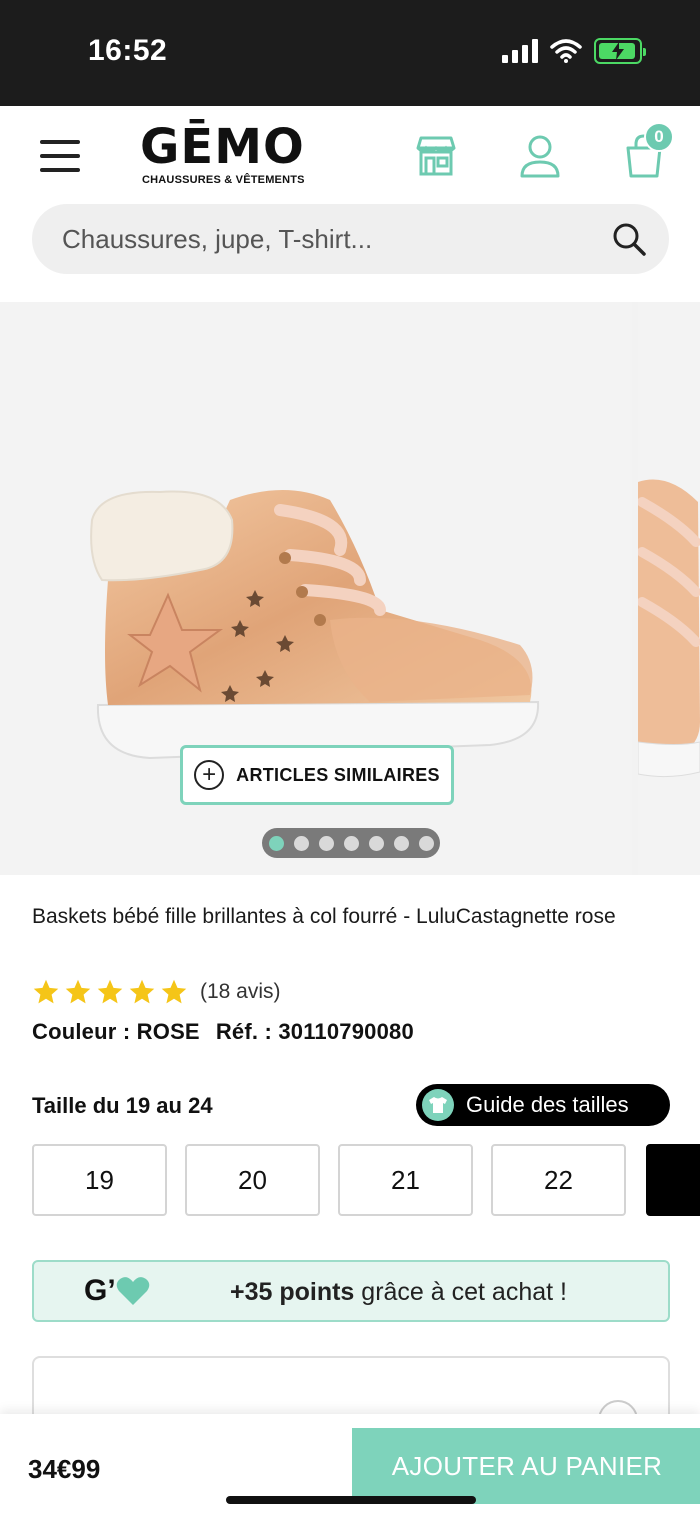 The image size is (700, 1518). I want to click on heart-icon, so click(132, 1291).